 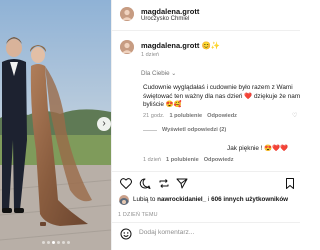 I want to click on comment-meta: 1 dzień 1 polubienie Odpowiedz, so click(x=188, y=160).